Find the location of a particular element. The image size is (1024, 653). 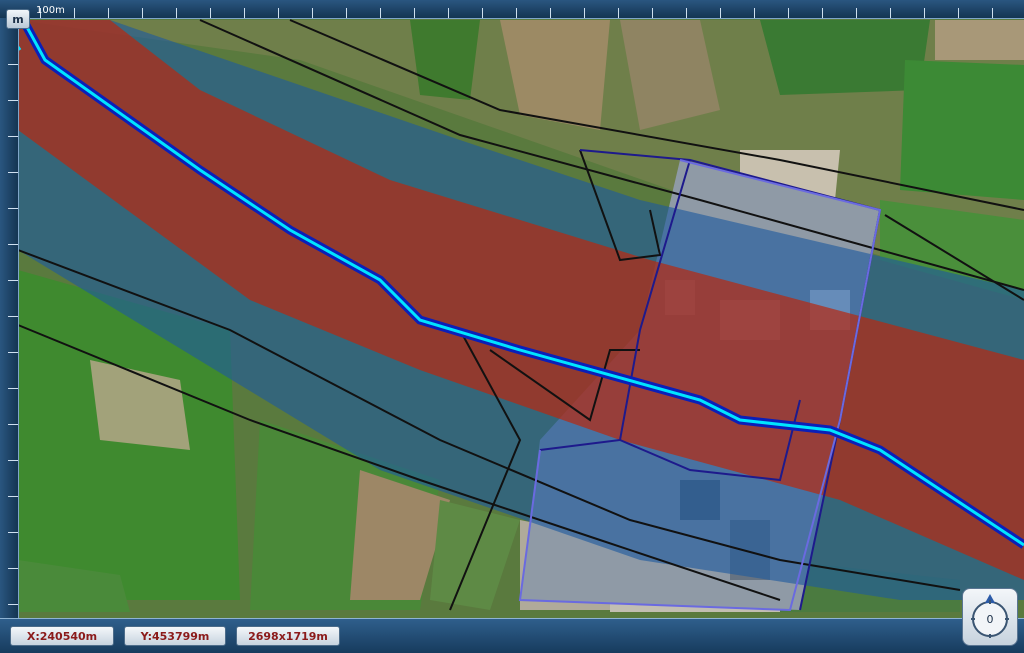

status-bar: X:240540m Y:453799m 2698x1719m is located at coordinates (512, 635).